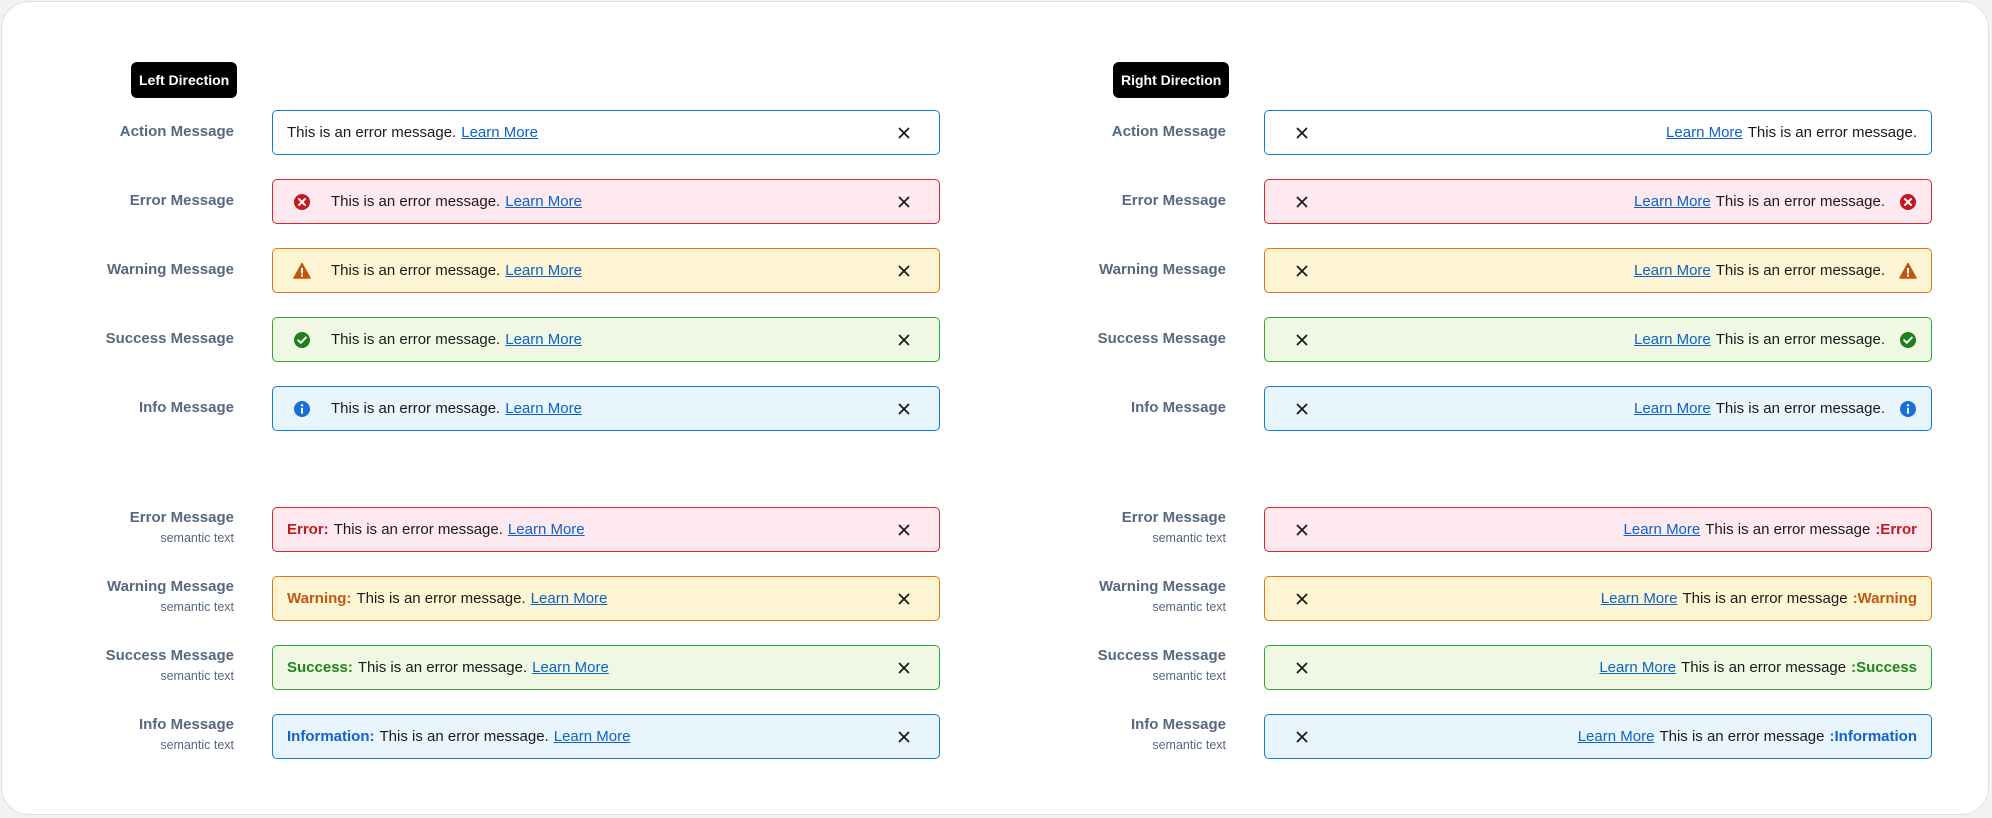  I want to click on warning-message-banner: Learn More This is an error message., so click(1598, 270).